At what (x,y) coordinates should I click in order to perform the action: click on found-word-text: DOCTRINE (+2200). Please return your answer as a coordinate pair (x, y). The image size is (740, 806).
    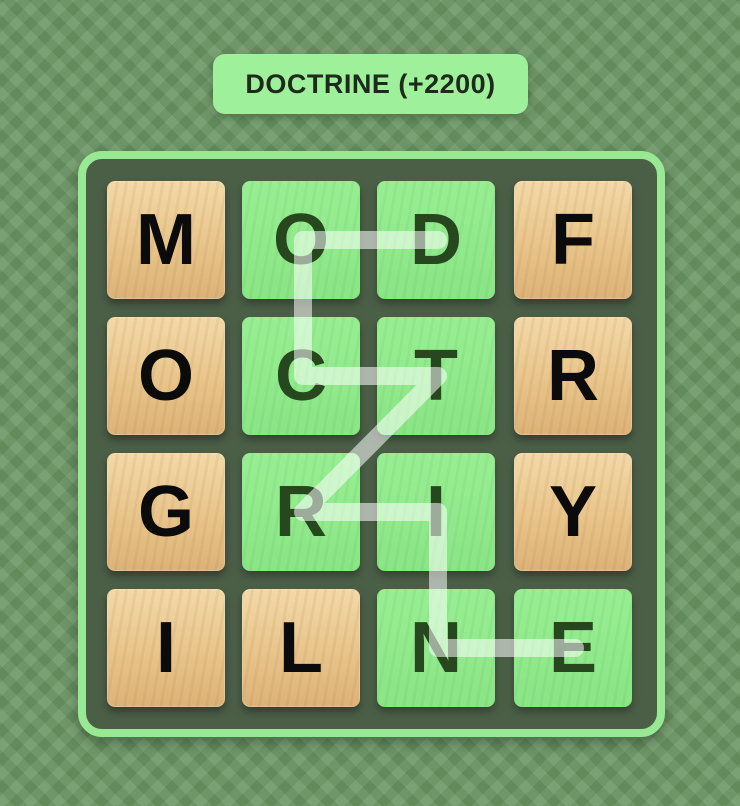
    Looking at the image, I should click on (370, 83).